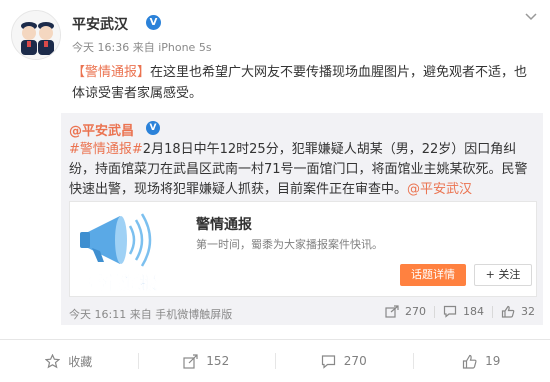 This screenshot has width=550, height=382. I want to click on post-tag: 【警情通报】, so click(111, 72).